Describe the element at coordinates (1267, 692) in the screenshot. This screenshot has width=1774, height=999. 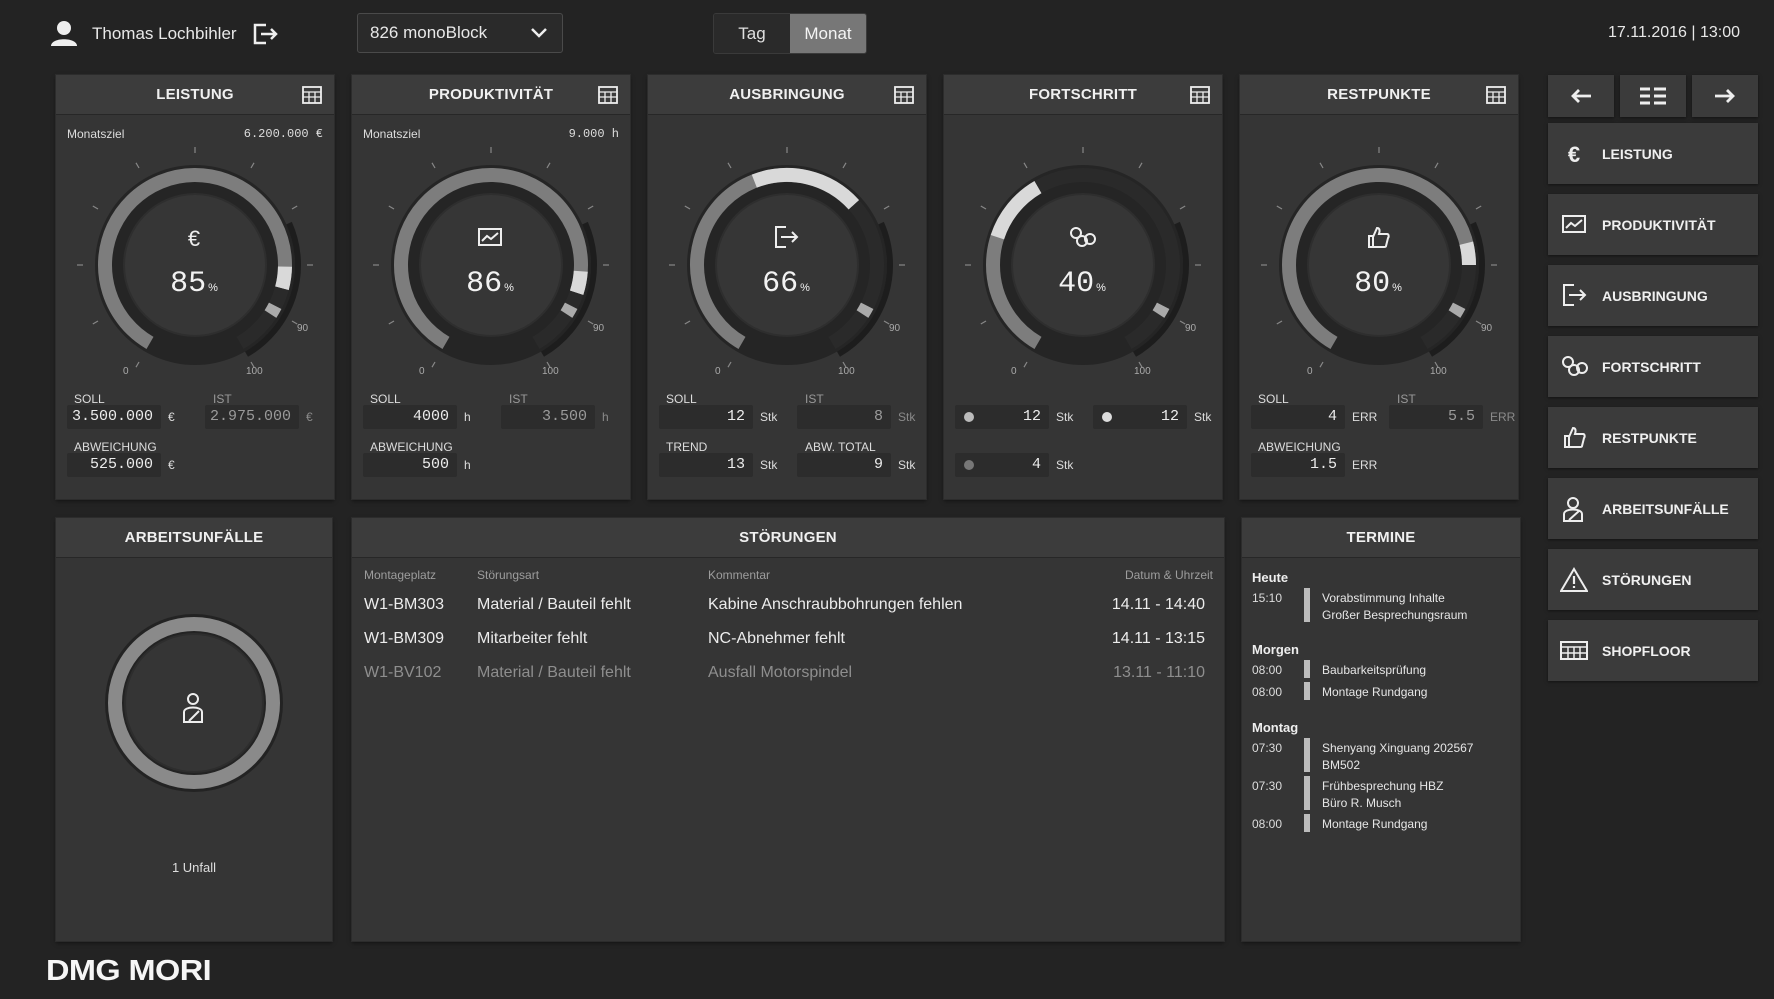
I see `schedule-time: 08:00` at that location.